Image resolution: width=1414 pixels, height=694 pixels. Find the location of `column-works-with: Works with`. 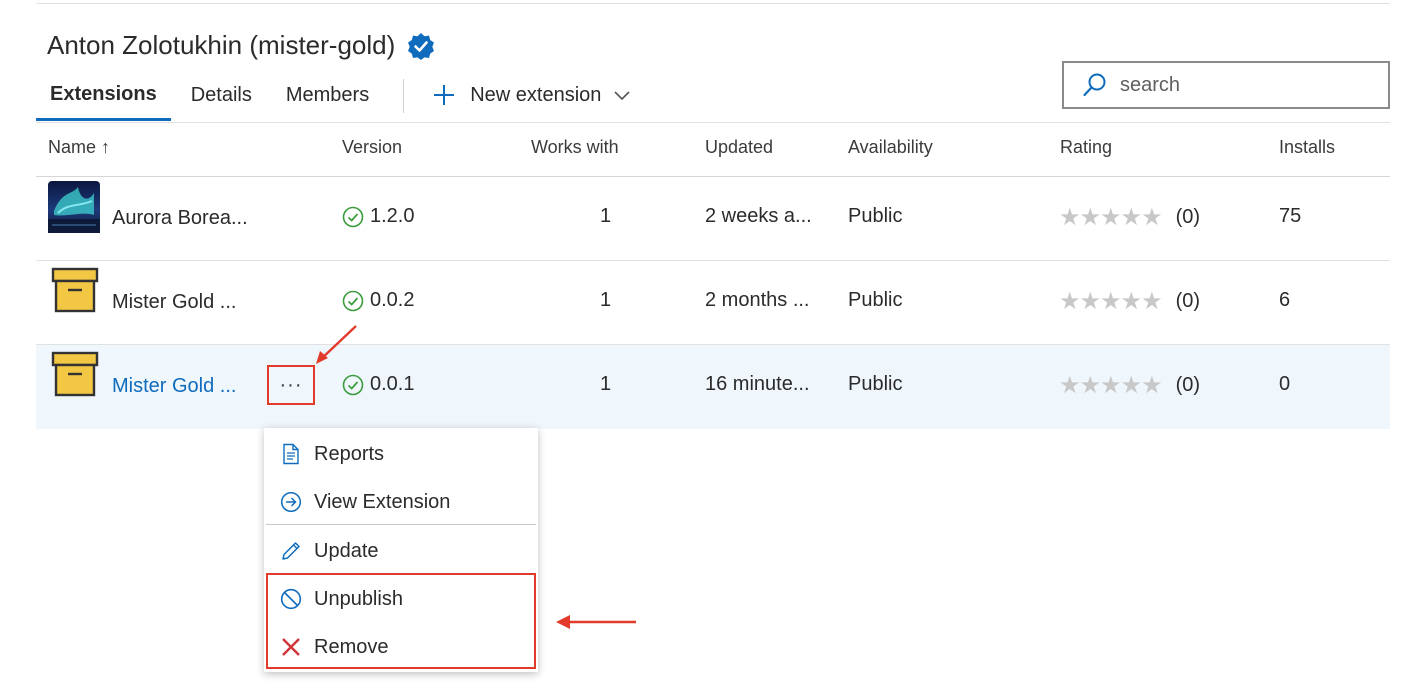

column-works-with: Works with is located at coordinates (575, 147).